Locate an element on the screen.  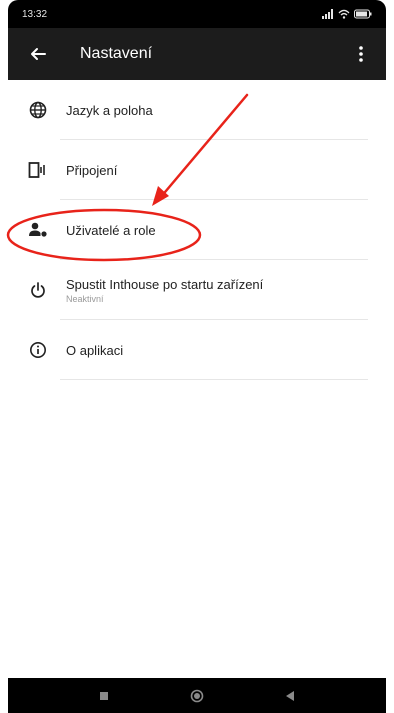
status-time: 13:32 is located at coordinates (35, 14).